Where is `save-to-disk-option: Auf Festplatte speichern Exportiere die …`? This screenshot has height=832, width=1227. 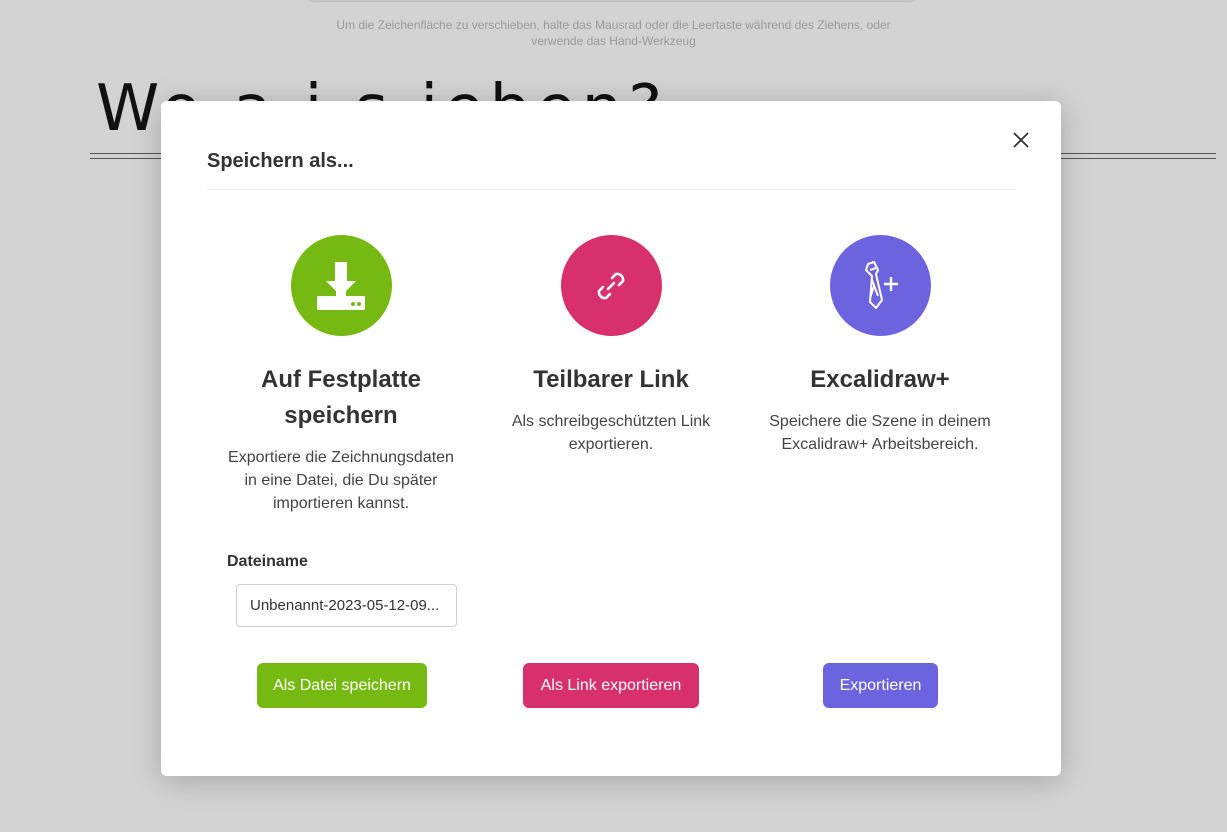 save-to-disk-option: Auf Festplatte speichern Exportiere die … is located at coordinates (341, 375).